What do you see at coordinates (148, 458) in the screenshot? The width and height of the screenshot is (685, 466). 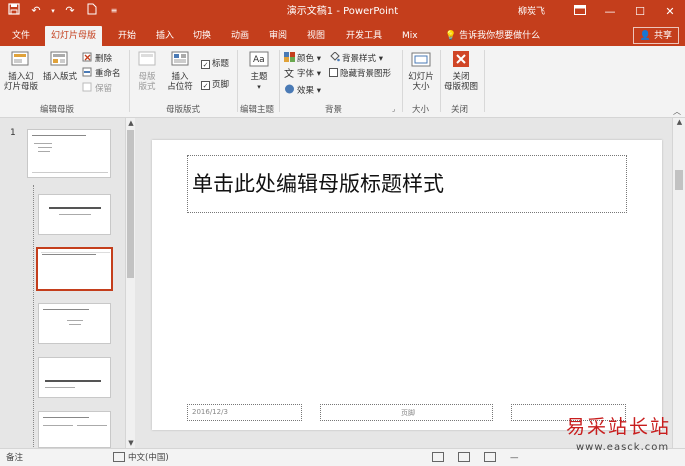 I see `language-label: 中文(中国)` at bounding box center [148, 458].